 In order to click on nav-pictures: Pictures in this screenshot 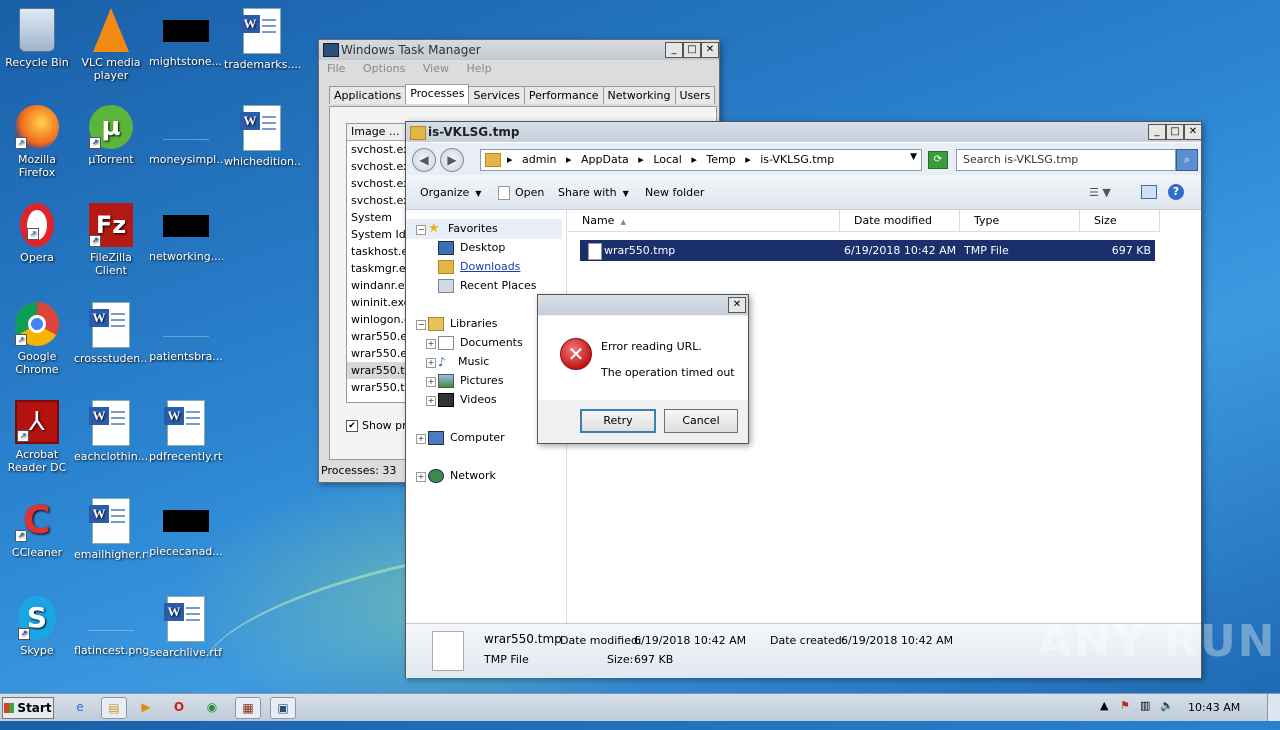, I will do `click(471, 381)`.